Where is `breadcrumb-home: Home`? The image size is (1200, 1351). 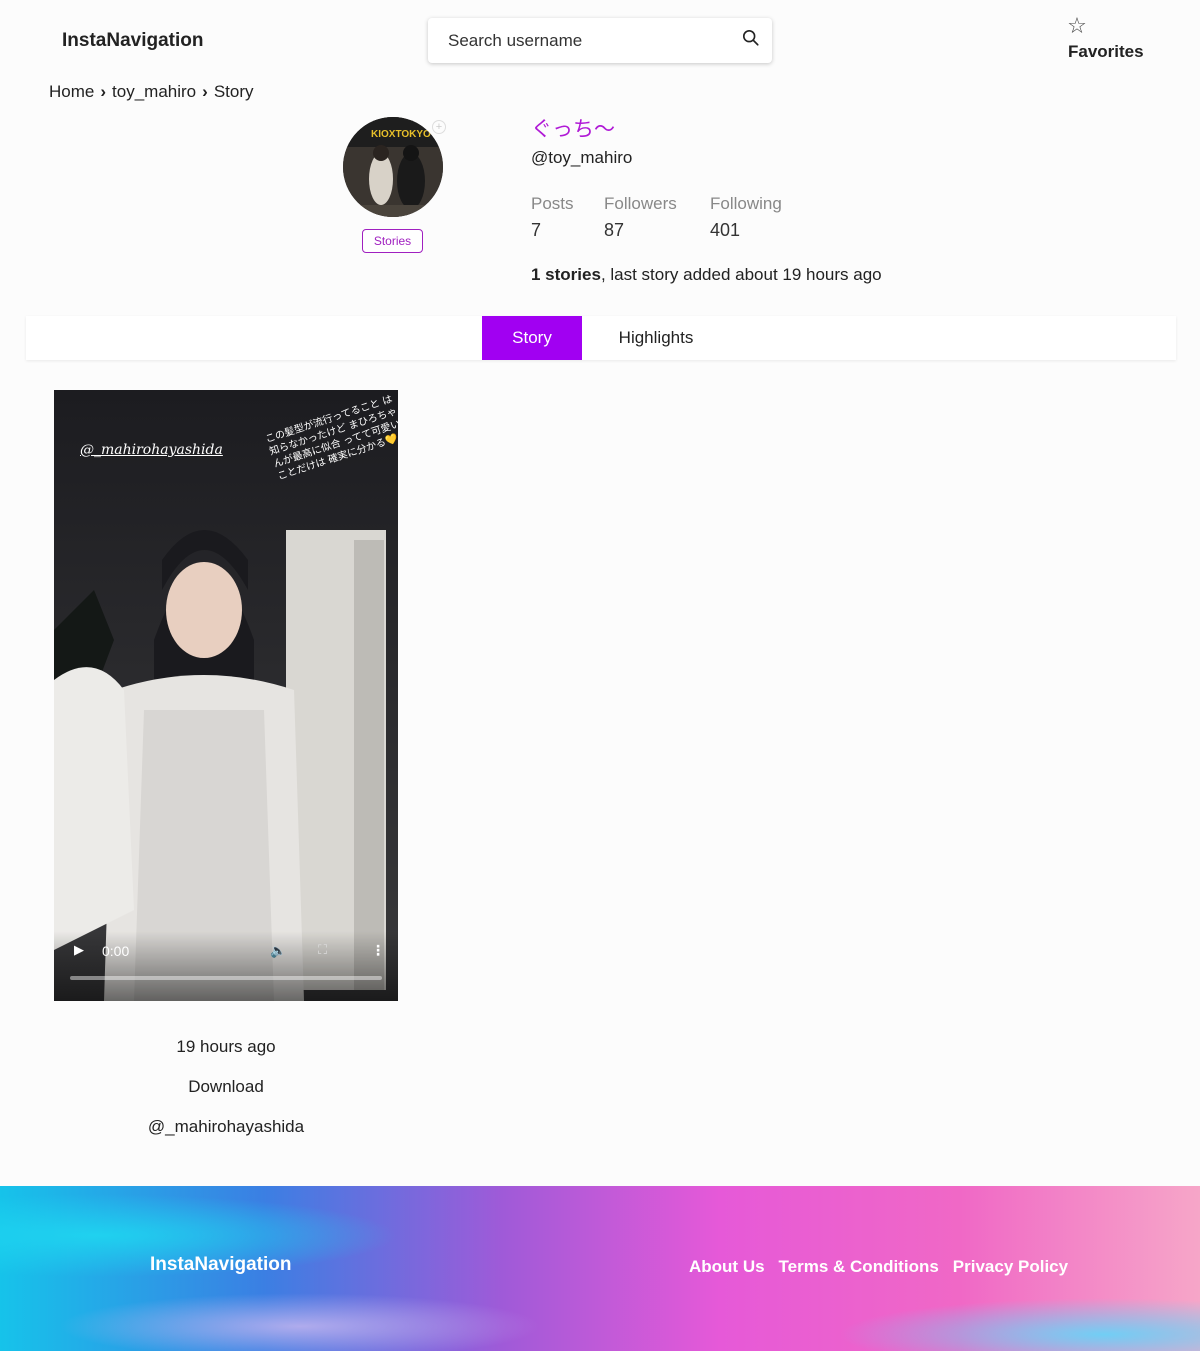 breadcrumb-home: Home is located at coordinates (71, 92).